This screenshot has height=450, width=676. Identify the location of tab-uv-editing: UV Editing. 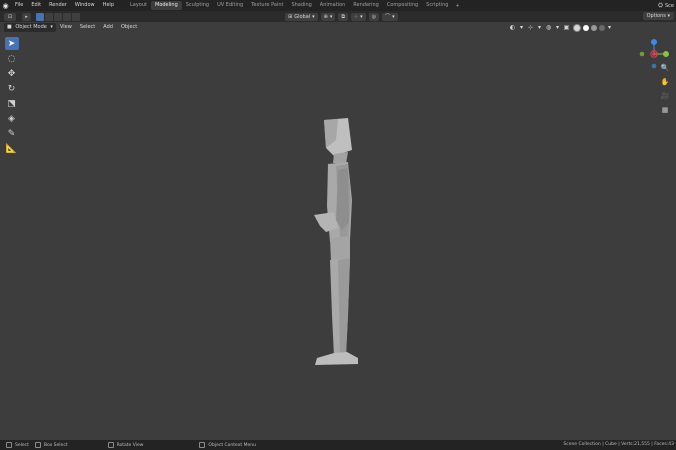
(230, 5).